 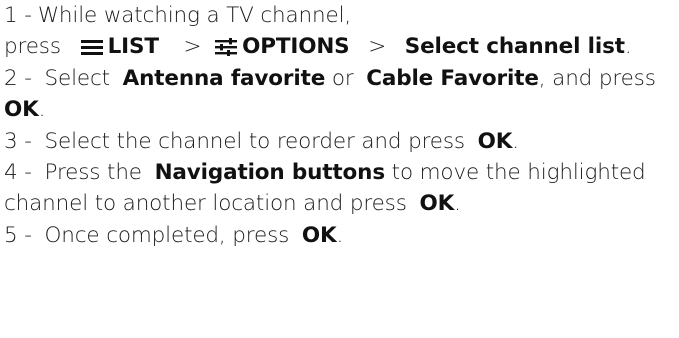 I want to click on step-number: 1 -, so click(x=18, y=15).